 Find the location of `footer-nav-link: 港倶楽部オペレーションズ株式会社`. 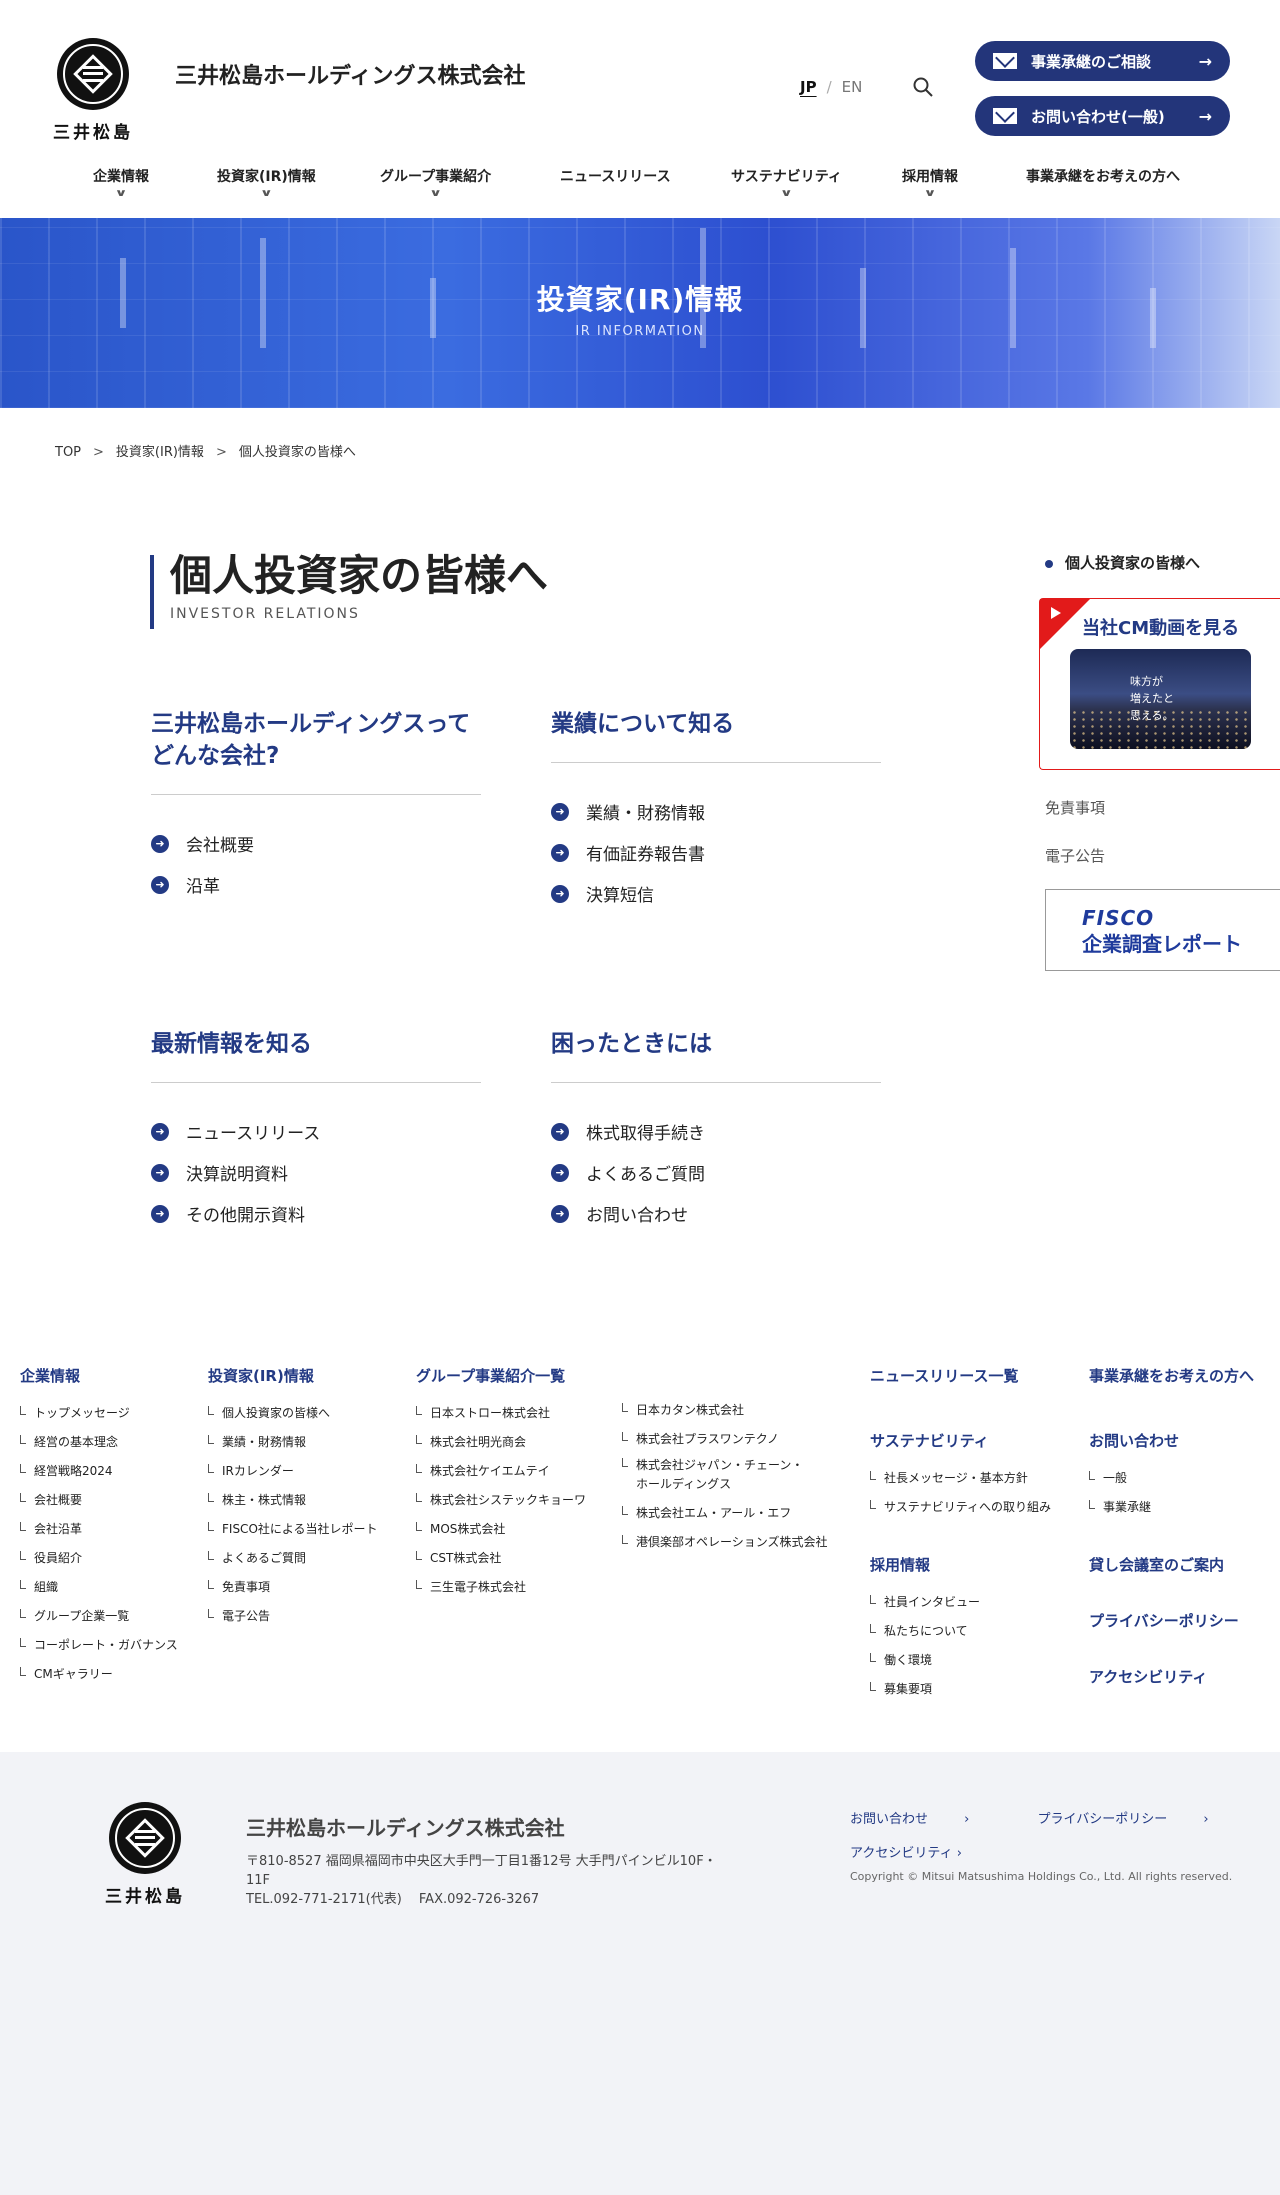

footer-nav-link: 港倶楽部オペレーションズ株式会社 is located at coordinates (725, 1547).